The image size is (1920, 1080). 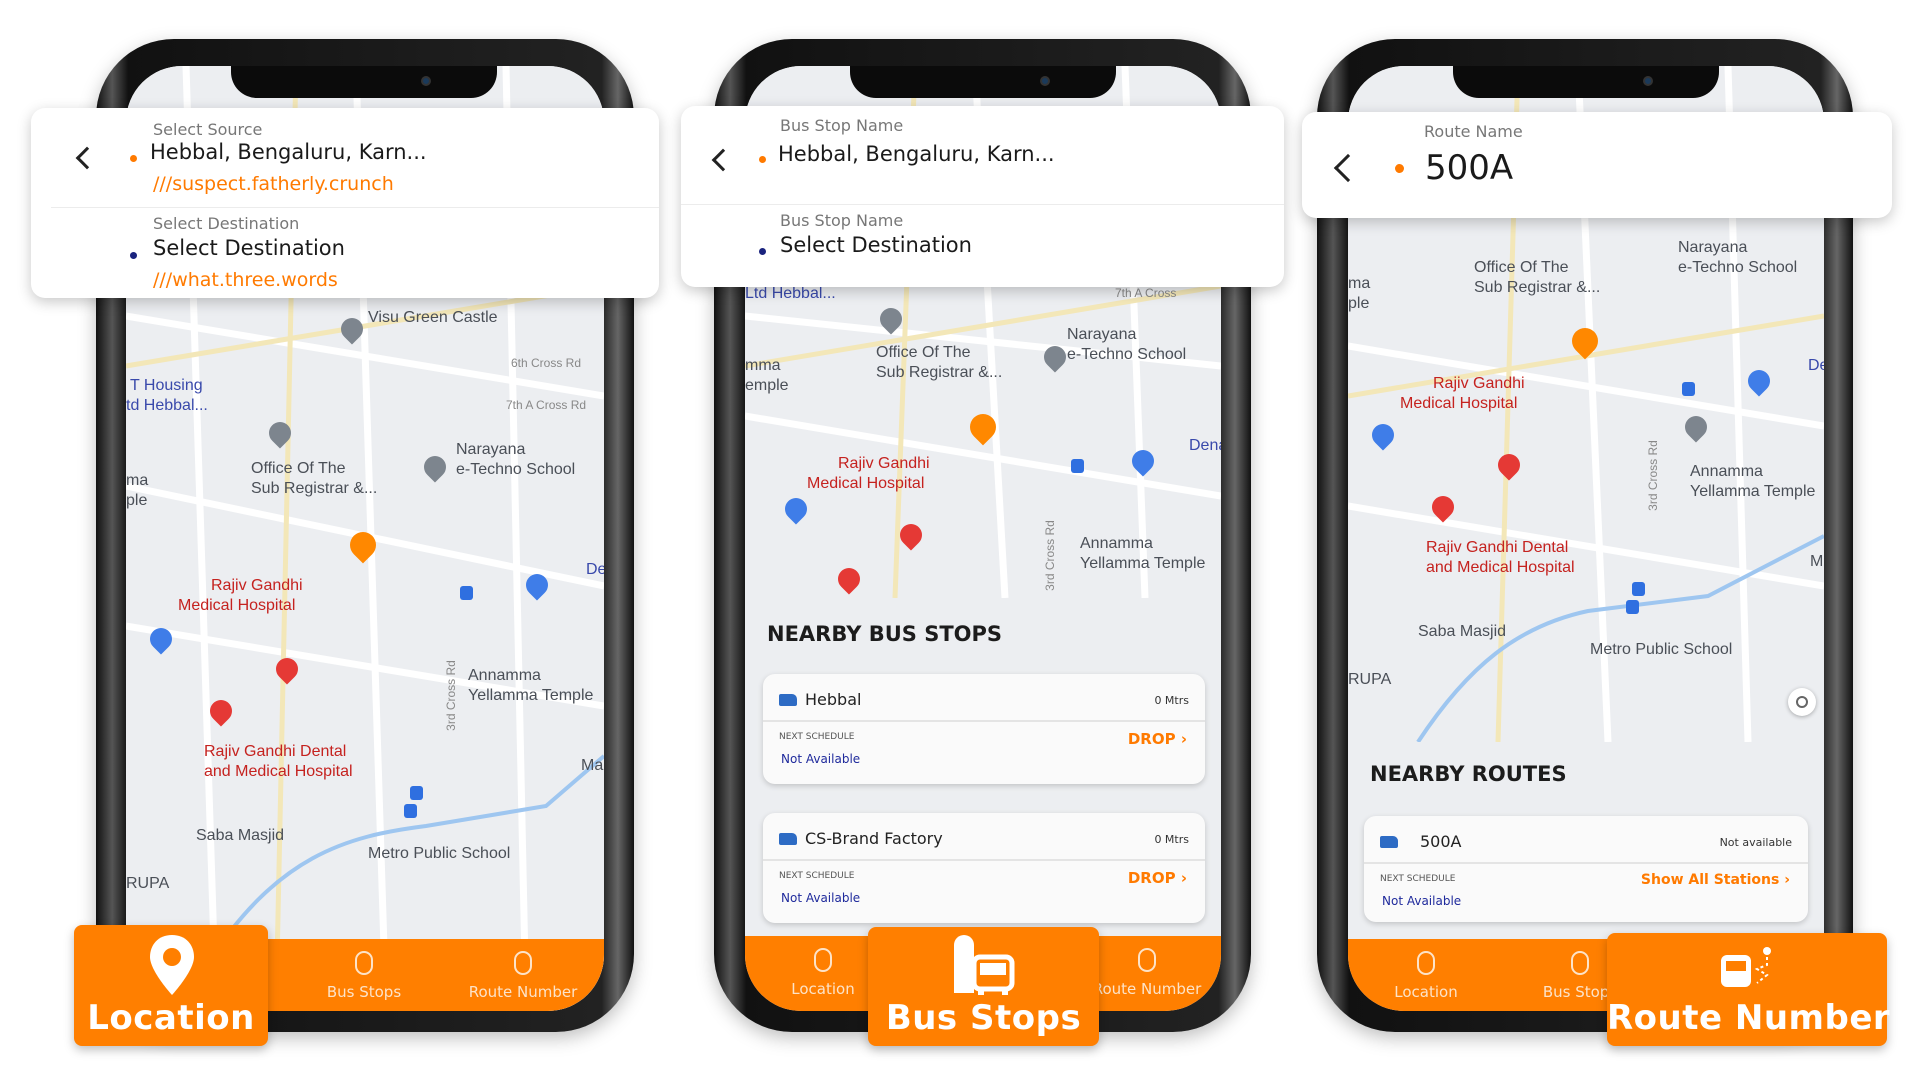 I want to click on bus-stops-badge: Bus Stops, so click(x=983, y=986).